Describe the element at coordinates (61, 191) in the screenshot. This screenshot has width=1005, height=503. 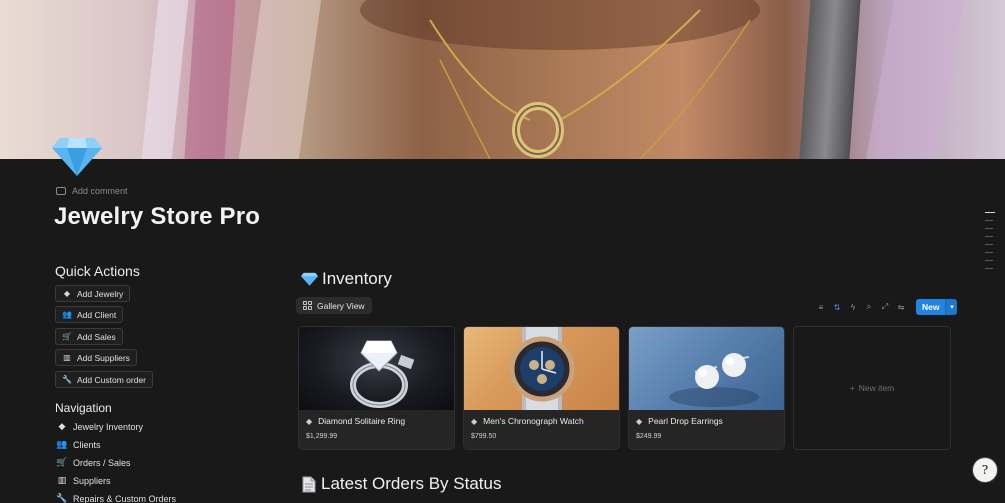
I see `comment-icon` at that location.